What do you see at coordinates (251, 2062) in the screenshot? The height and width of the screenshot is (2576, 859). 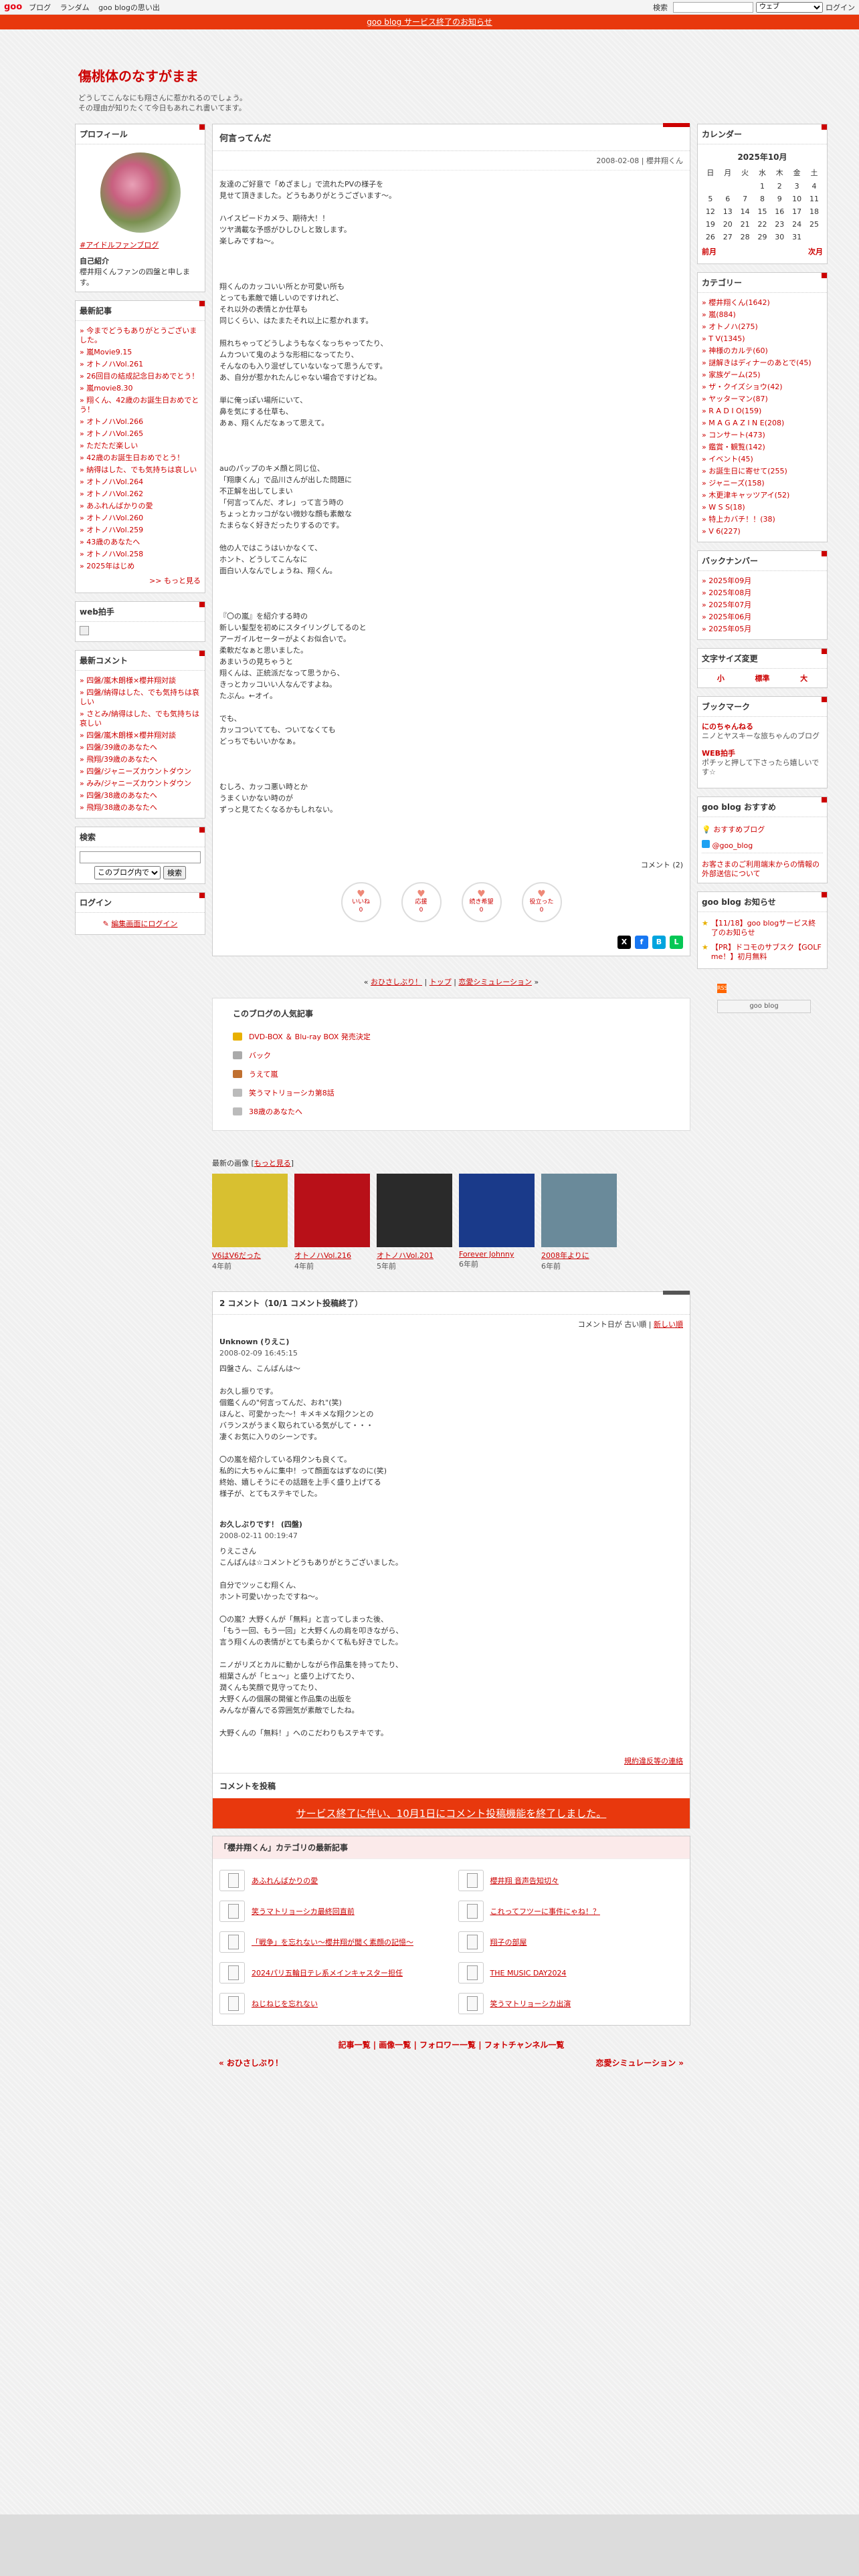 I see `footer-prev-link: « おひさしぶり！` at bounding box center [251, 2062].